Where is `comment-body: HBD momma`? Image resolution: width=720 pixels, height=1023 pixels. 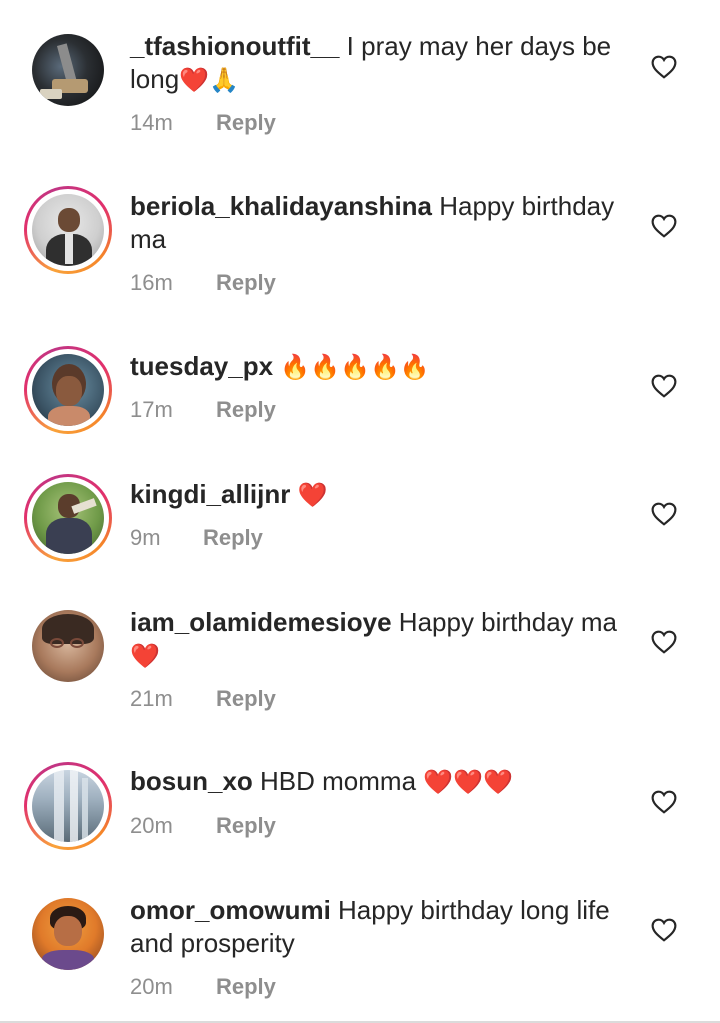 comment-body: HBD momma is located at coordinates (338, 781).